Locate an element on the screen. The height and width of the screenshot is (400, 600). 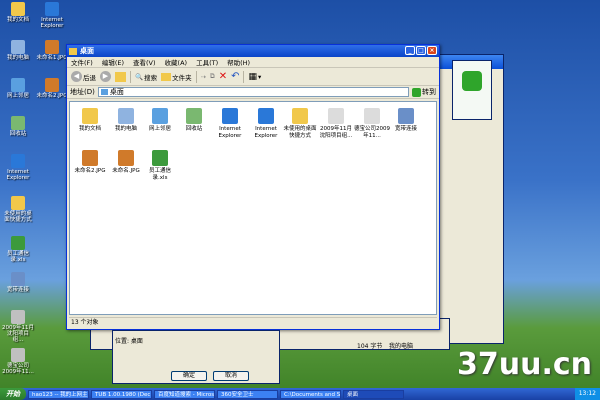
file-item-my-documents: 我的文档 is located at coordinates (90, 120).